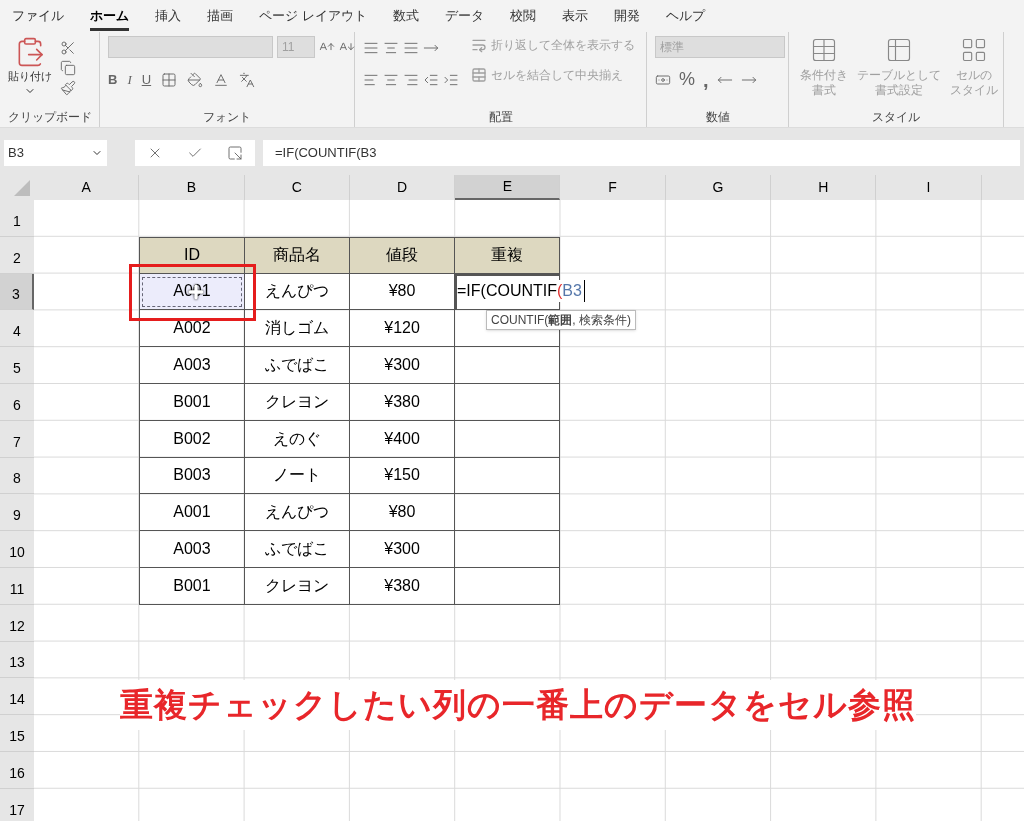  Describe the element at coordinates (641, 152) in the screenshot. I see `formula-field: =IF(COUNTIF(B3` at that location.